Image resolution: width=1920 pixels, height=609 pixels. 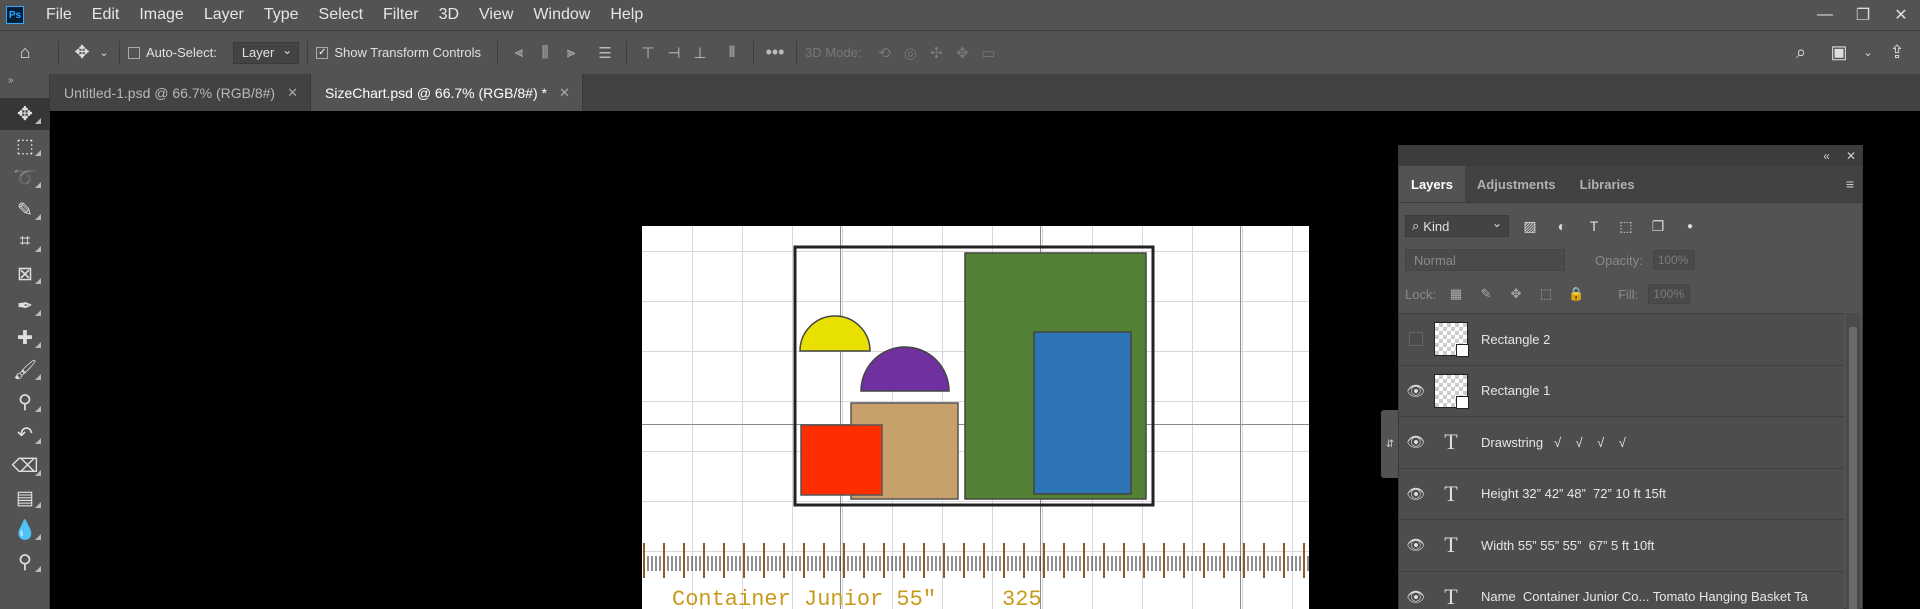 What do you see at coordinates (180, 92) in the screenshot?
I see `tab-untitled-1: Untitled-1.psd @ 66.7% (RGB/8#) ✕` at bounding box center [180, 92].